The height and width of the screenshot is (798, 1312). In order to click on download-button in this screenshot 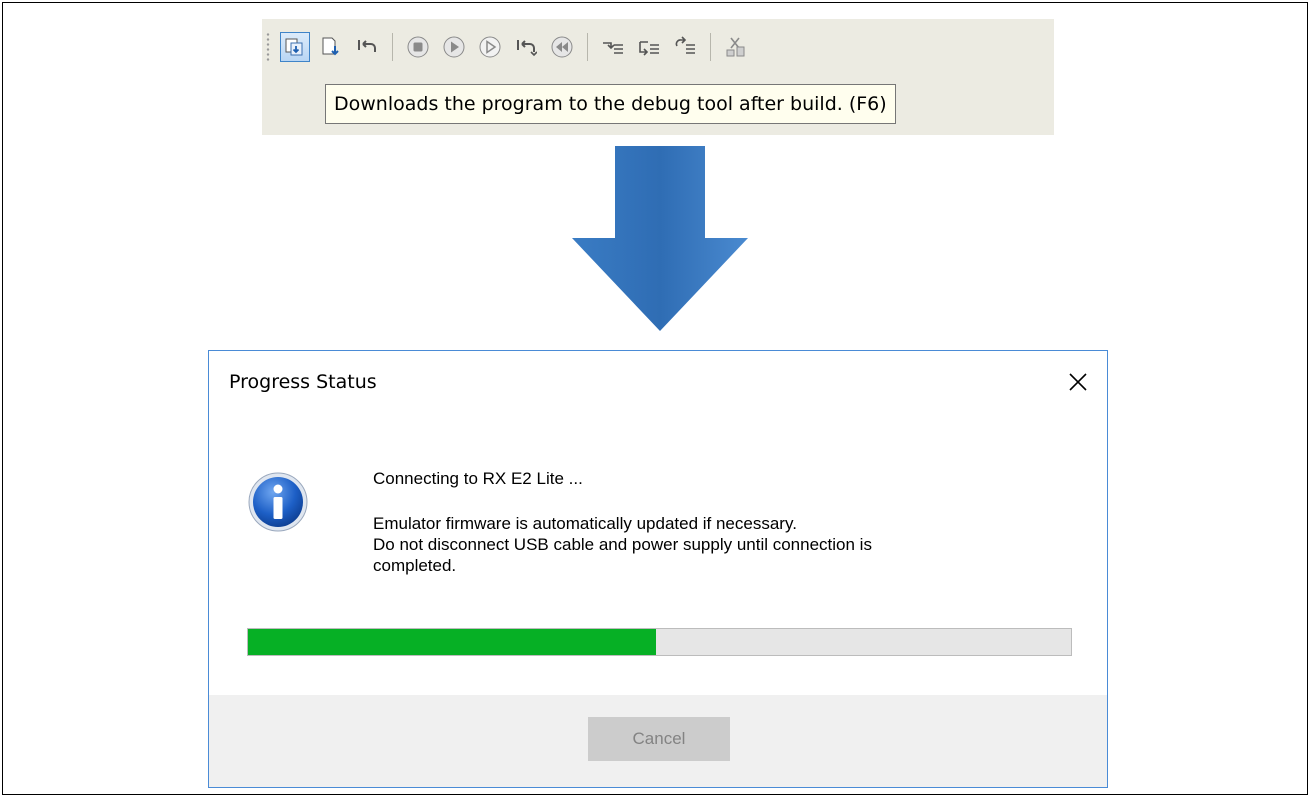, I will do `click(331, 47)`.